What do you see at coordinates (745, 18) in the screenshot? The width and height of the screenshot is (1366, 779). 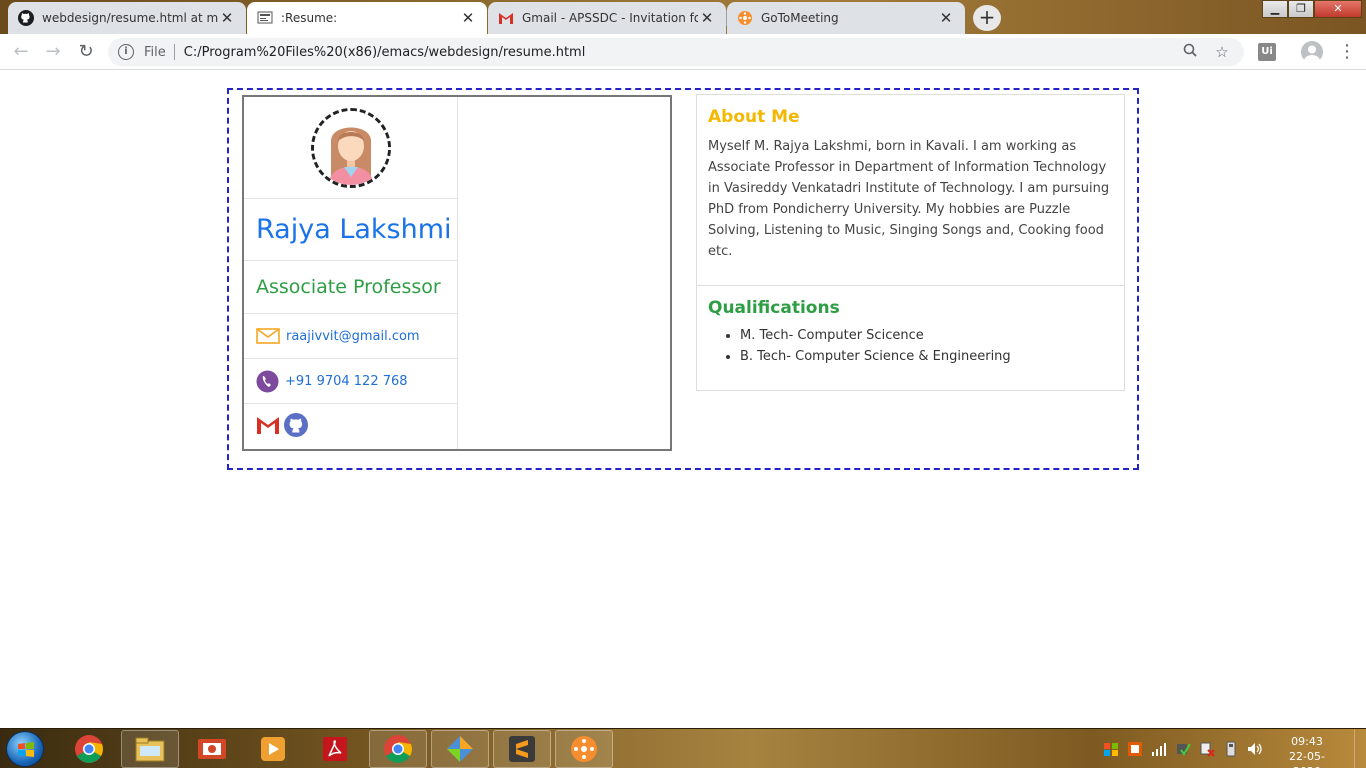 I see `gotomeeting-icon` at bounding box center [745, 18].